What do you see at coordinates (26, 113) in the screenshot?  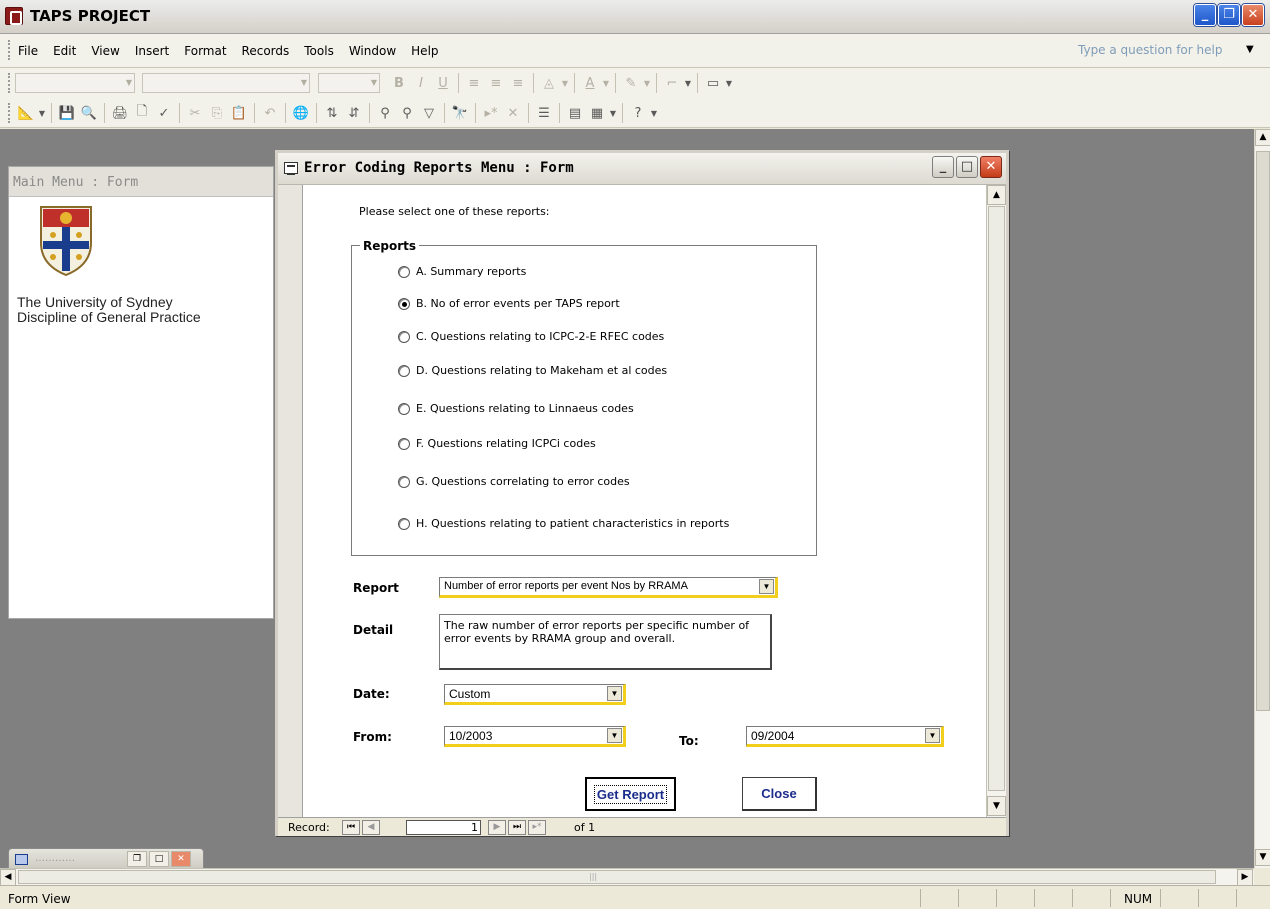 I see `view-icon: 📐` at bounding box center [26, 113].